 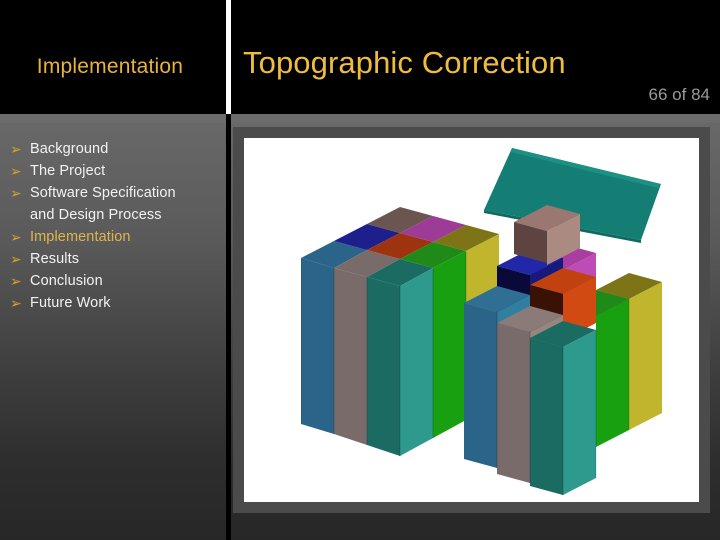 What do you see at coordinates (103, 193) in the screenshot?
I see `sidebar-item-label: Software Specification` at bounding box center [103, 193].